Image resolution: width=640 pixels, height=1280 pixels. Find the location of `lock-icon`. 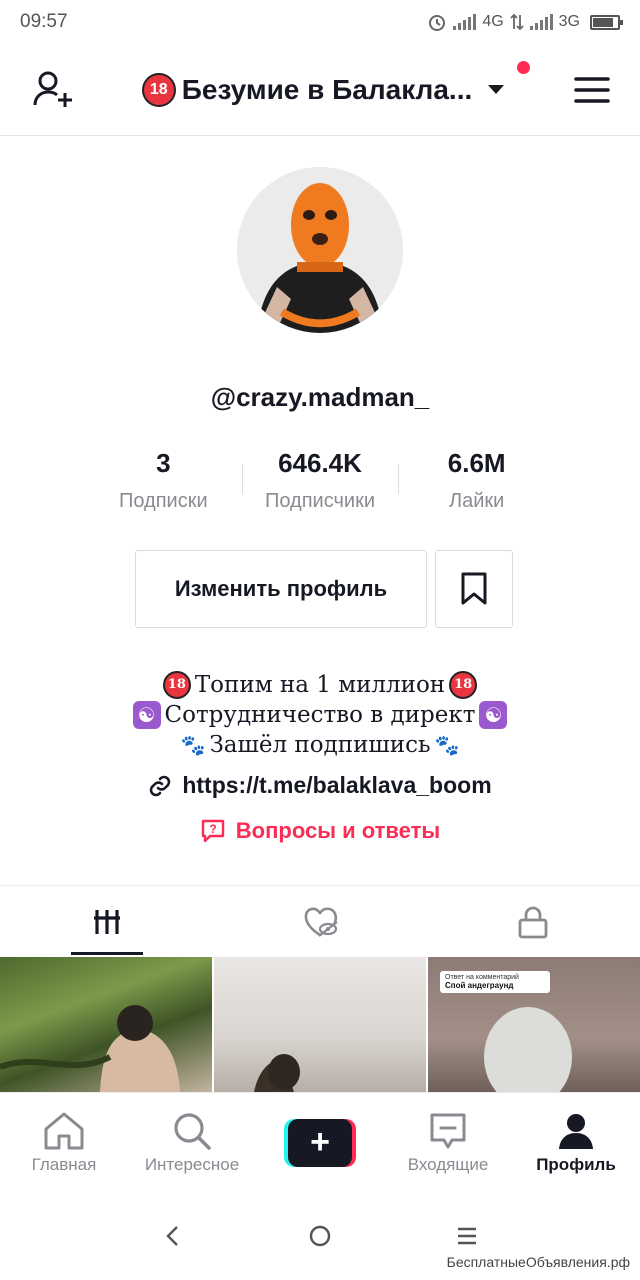

lock-icon is located at coordinates (533, 922).